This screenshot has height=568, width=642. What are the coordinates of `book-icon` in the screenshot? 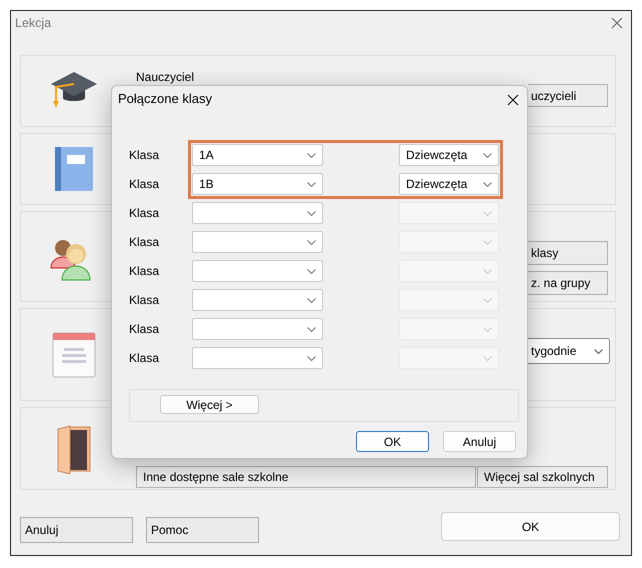 It's located at (74, 169).